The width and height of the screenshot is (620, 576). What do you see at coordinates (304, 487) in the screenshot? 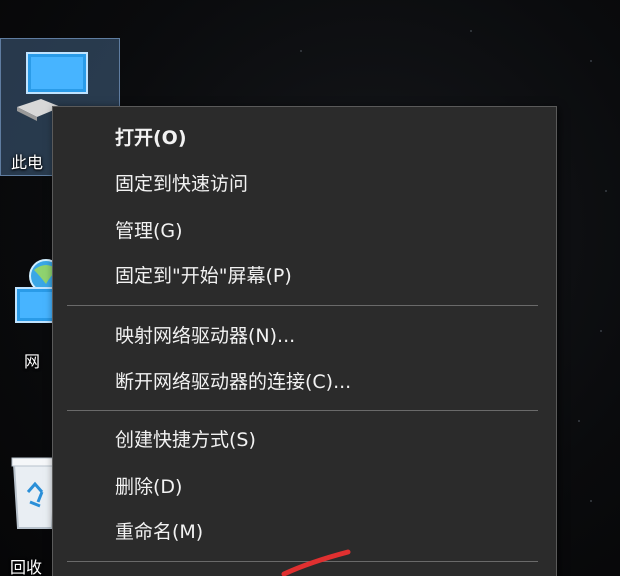
I see `menu-item-delete: 删除(D)` at bounding box center [304, 487].